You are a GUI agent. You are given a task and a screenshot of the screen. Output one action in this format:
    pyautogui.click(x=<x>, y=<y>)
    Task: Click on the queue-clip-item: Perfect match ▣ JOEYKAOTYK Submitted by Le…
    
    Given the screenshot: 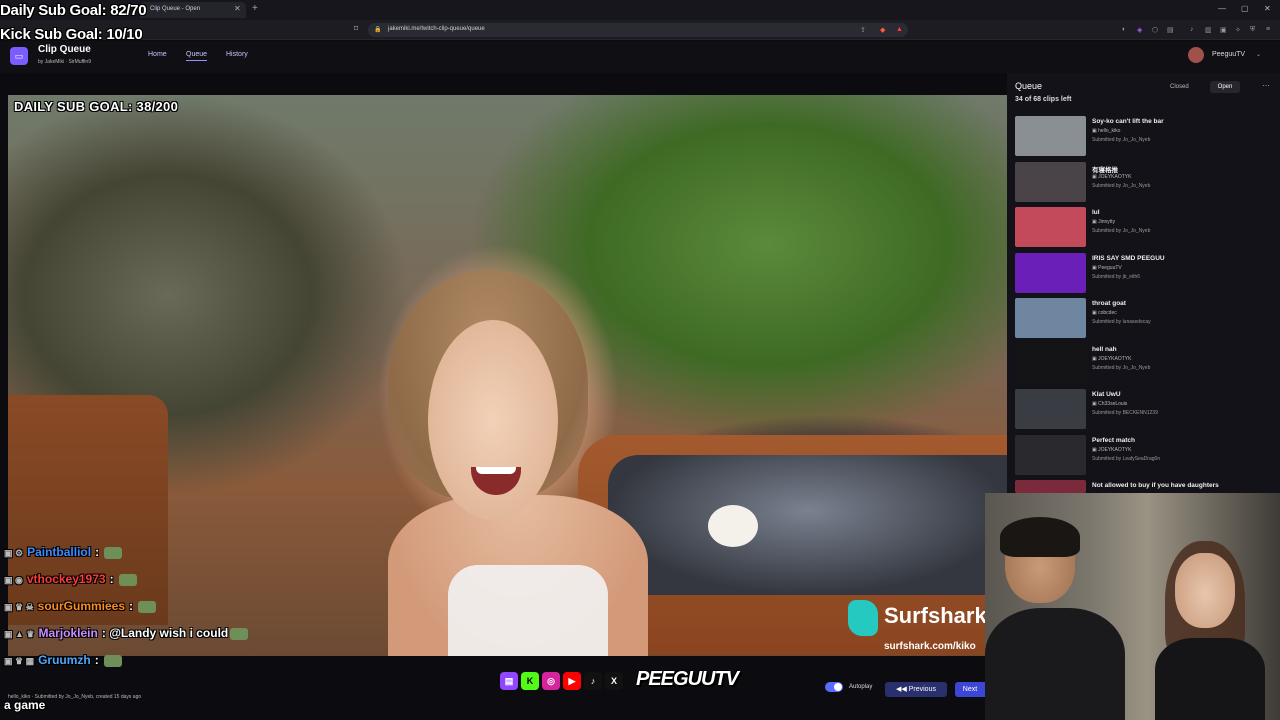 What is the action you would take?
    pyautogui.click(x=1140, y=455)
    